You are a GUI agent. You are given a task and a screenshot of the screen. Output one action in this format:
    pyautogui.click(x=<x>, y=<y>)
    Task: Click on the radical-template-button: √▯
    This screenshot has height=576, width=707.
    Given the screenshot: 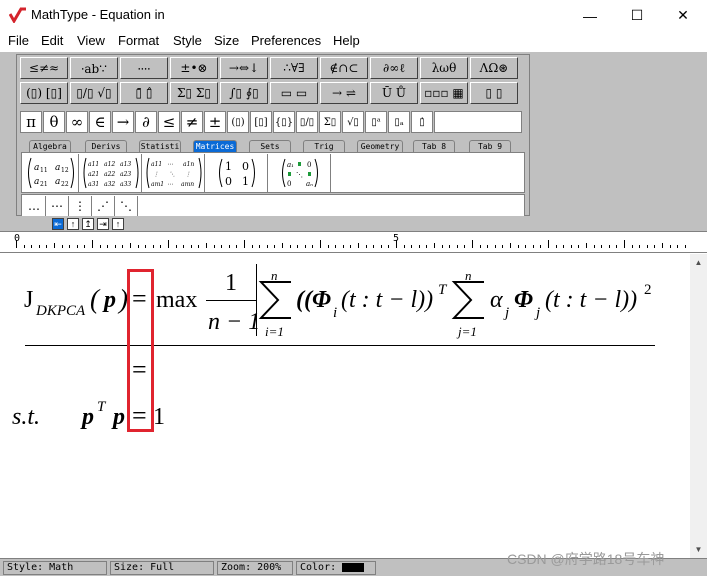 What is the action you would take?
    pyautogui.click(x=353, y=122)
    